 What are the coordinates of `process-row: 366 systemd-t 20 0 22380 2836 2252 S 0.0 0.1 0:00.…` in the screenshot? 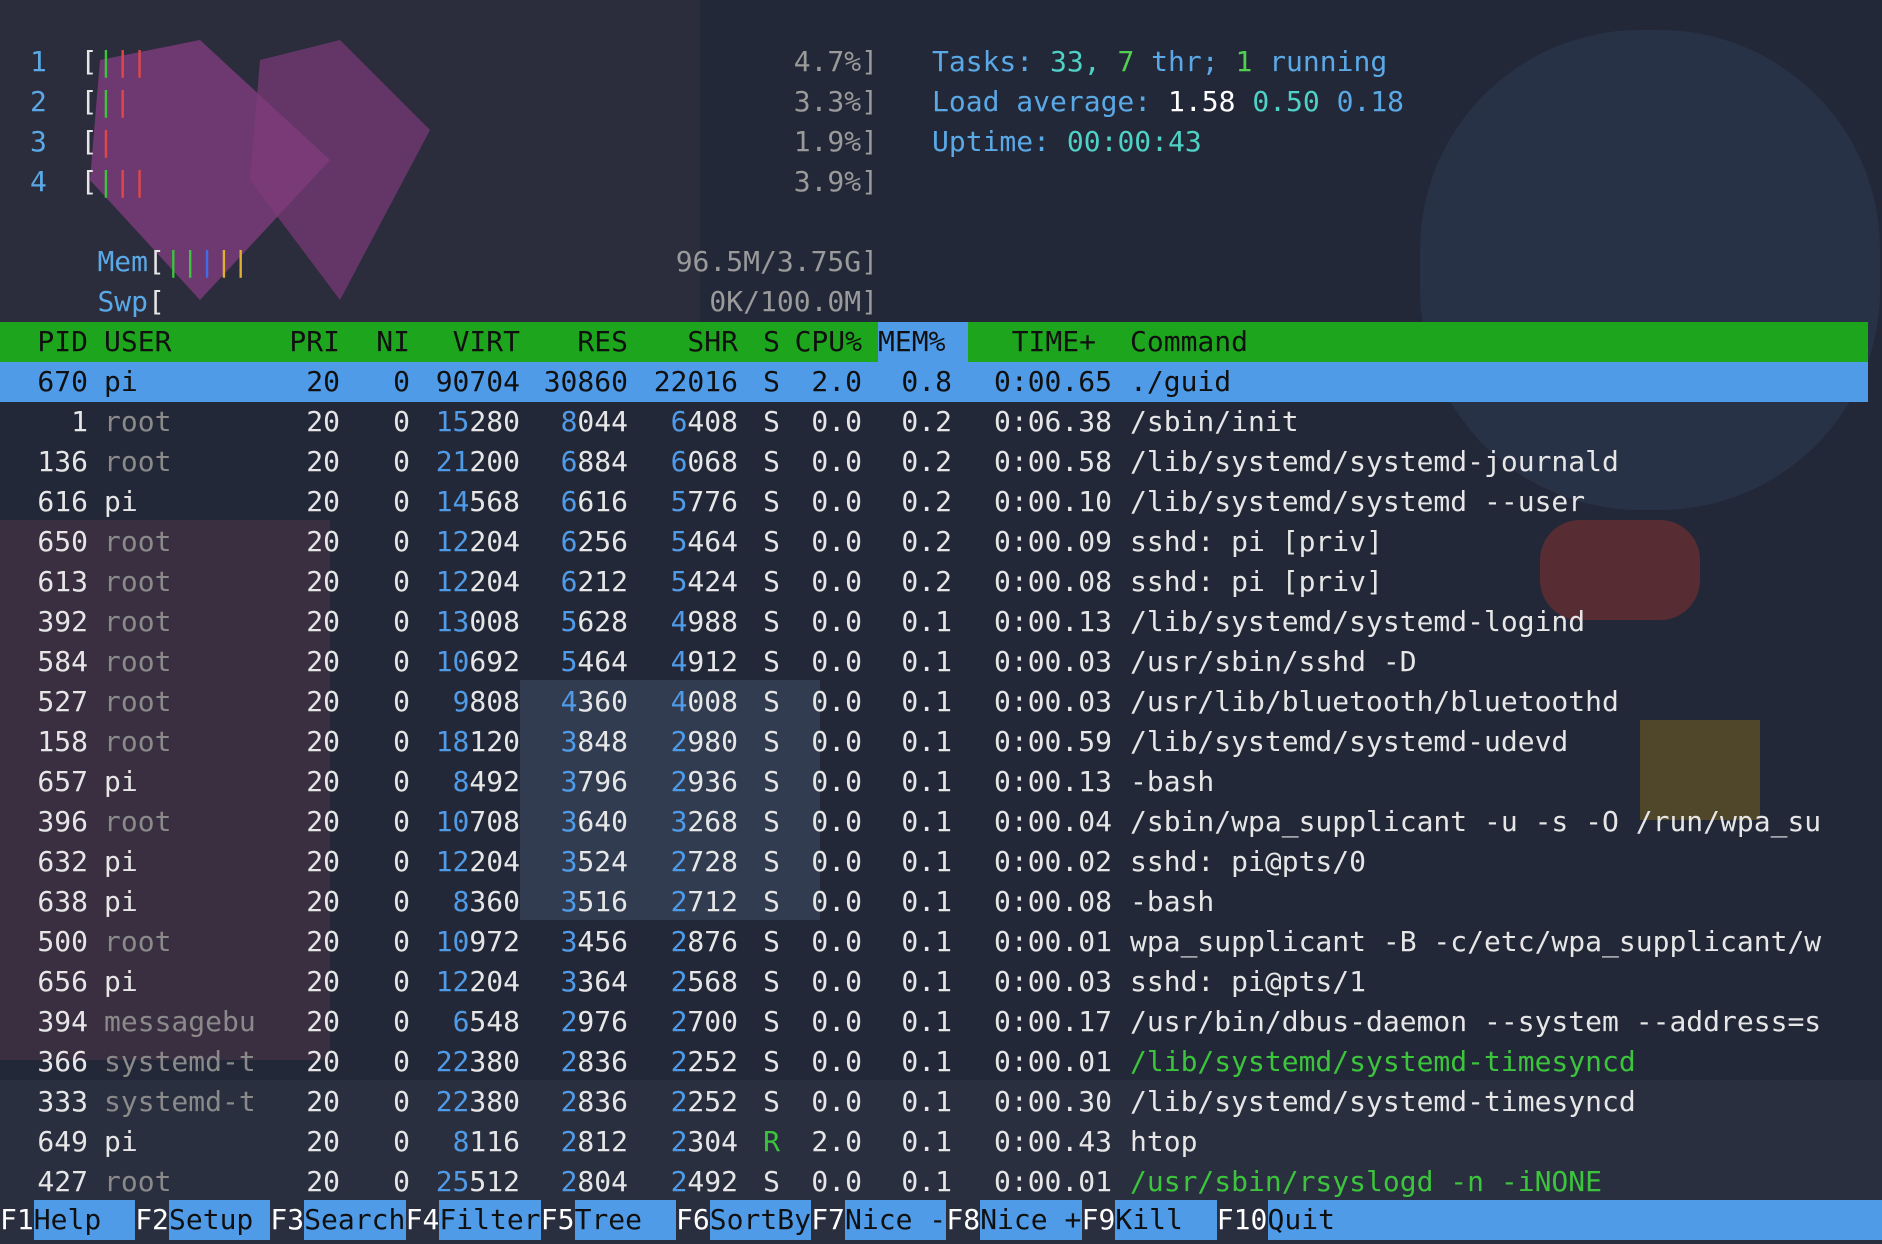 It's located at (934, 1062).